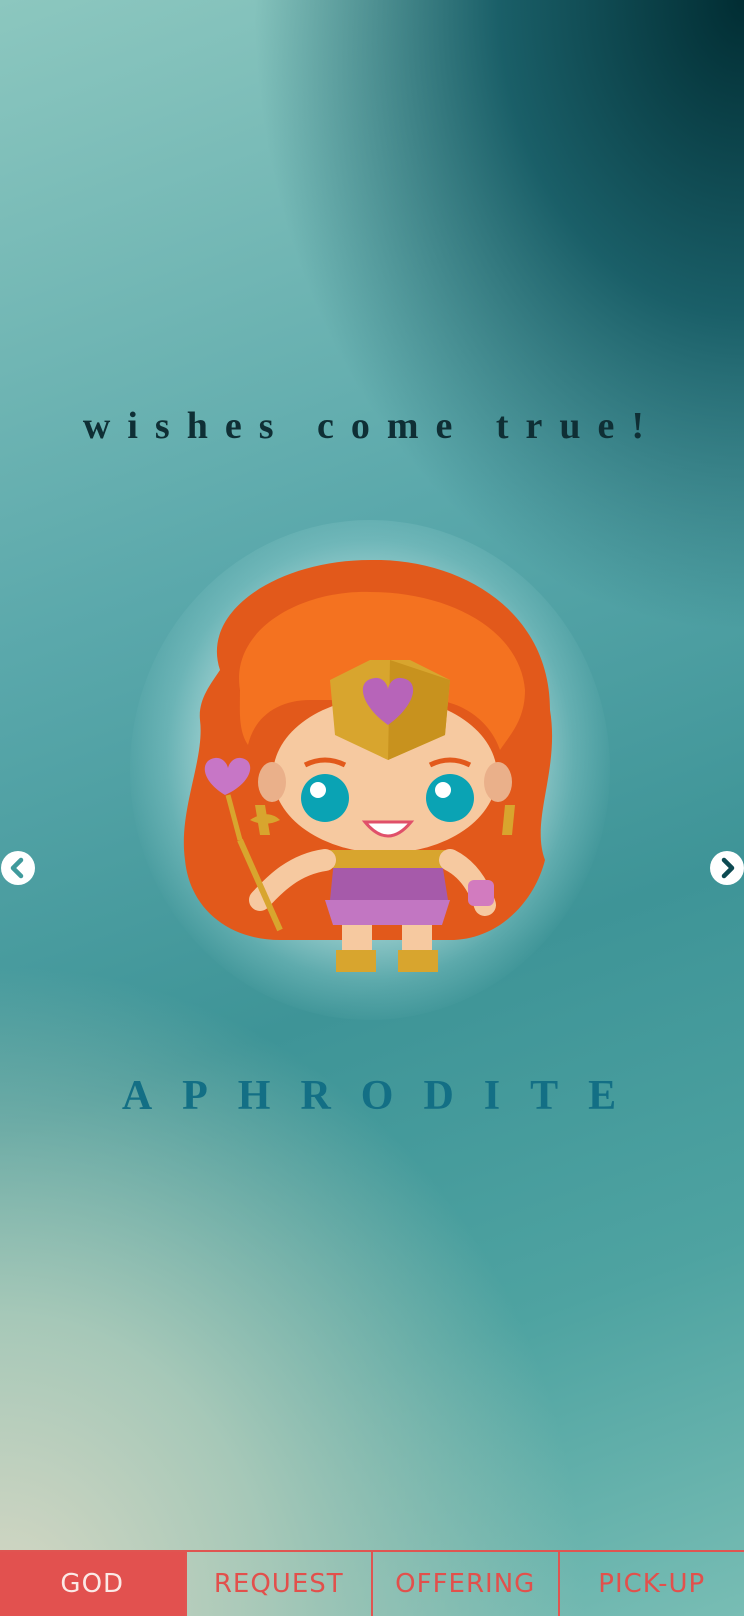  Describe the element at coordinates (92, 1584) in the screenshot. I see `tab-god: GOD` at that location.